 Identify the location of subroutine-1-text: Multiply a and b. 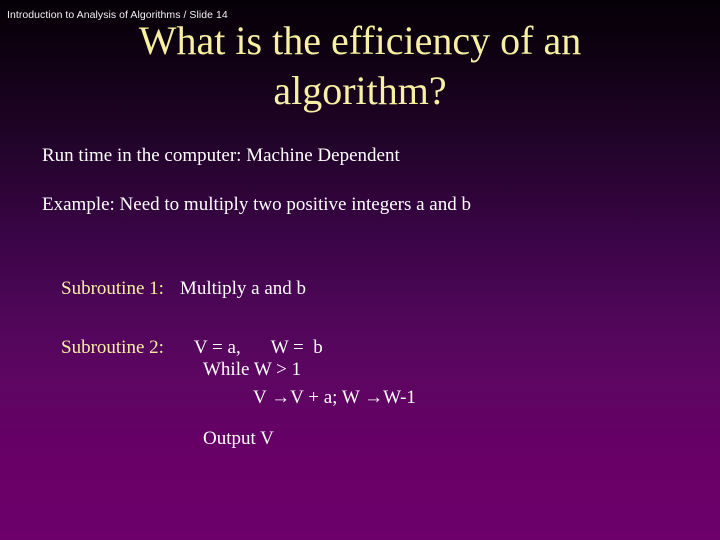
(243, 288).